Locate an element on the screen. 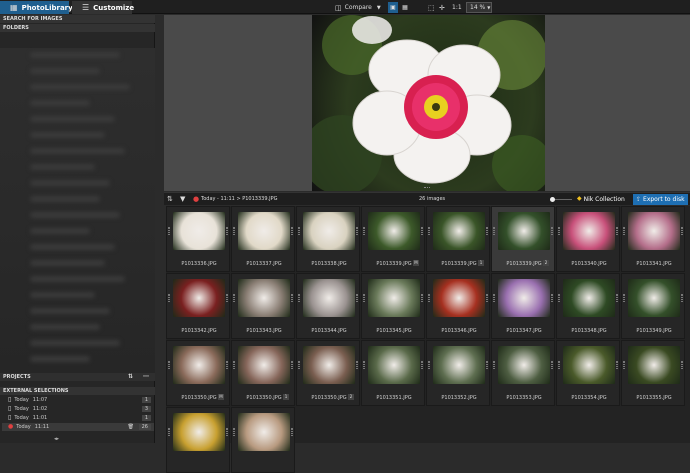 The image size is (690, 473). thumbnail: P1013354.JPG is located at coordinates (588, 373).